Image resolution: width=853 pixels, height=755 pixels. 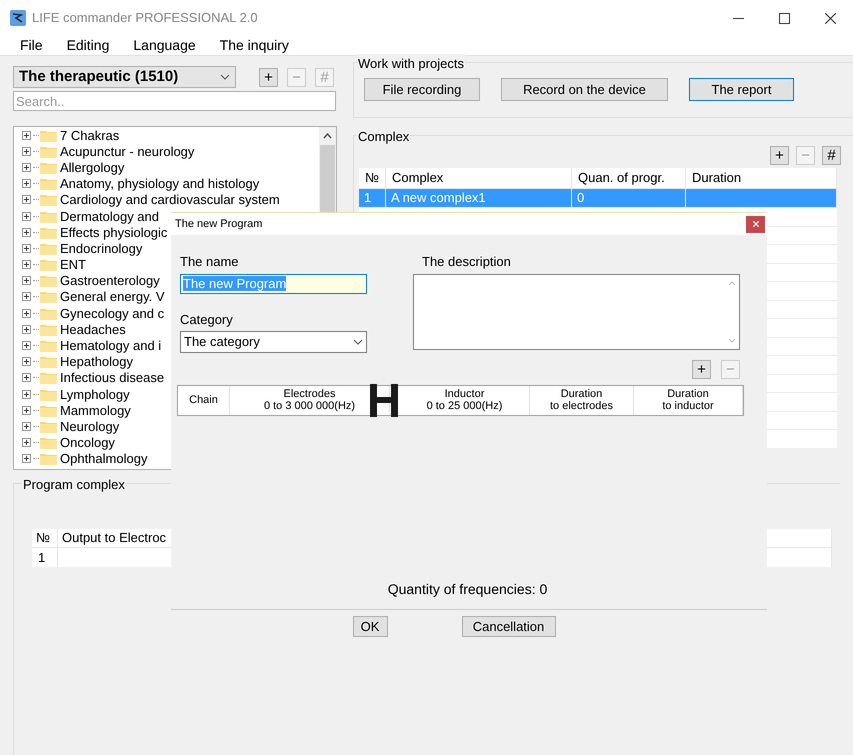 I want to click on column-header: Complex, so click(x=479, y=178).